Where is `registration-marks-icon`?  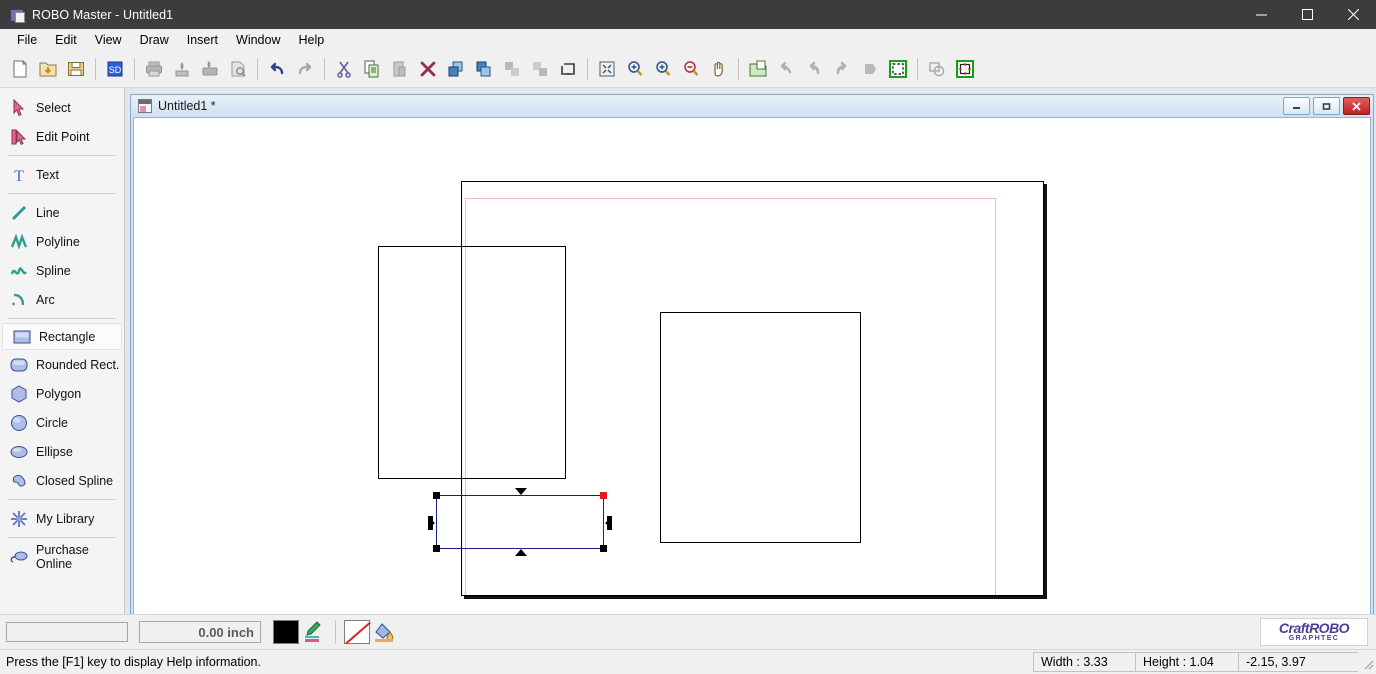 registration-marks-icon is located at coordinates (898, 69).